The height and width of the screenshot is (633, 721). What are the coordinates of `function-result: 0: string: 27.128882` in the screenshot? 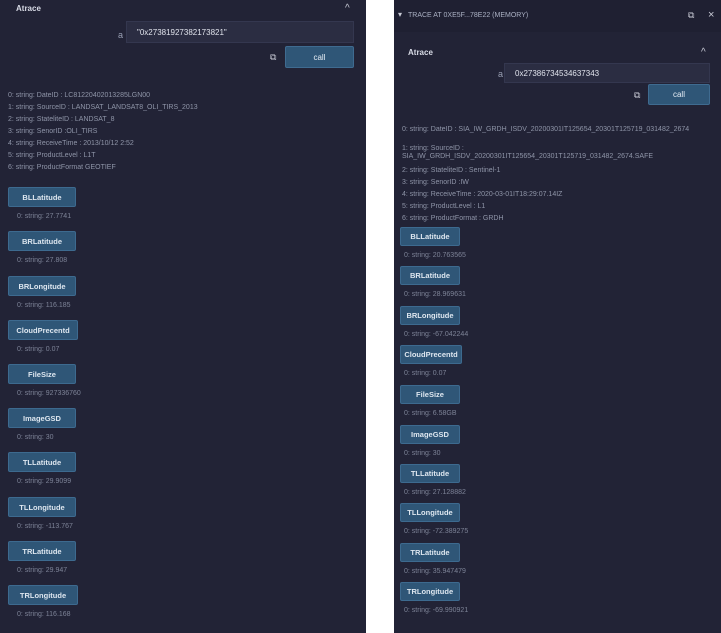 It's located at (435, 492).